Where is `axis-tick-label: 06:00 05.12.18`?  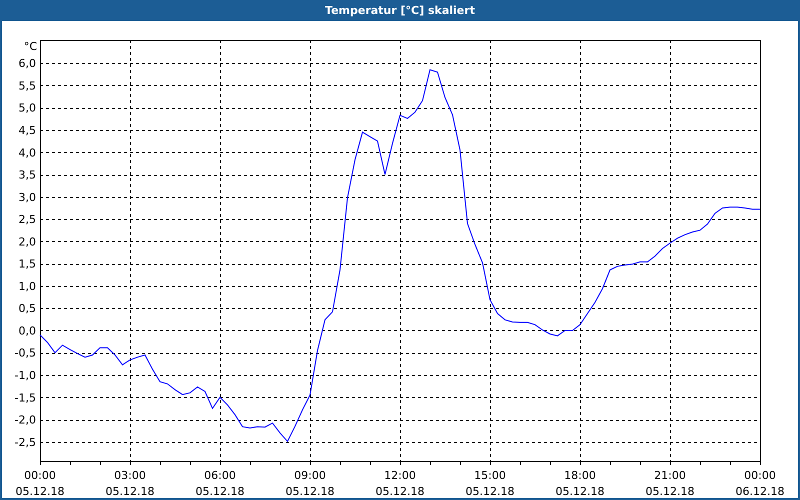 axis-tick-label: 06:00 05.12.18 is located at coordinates (220, 483).